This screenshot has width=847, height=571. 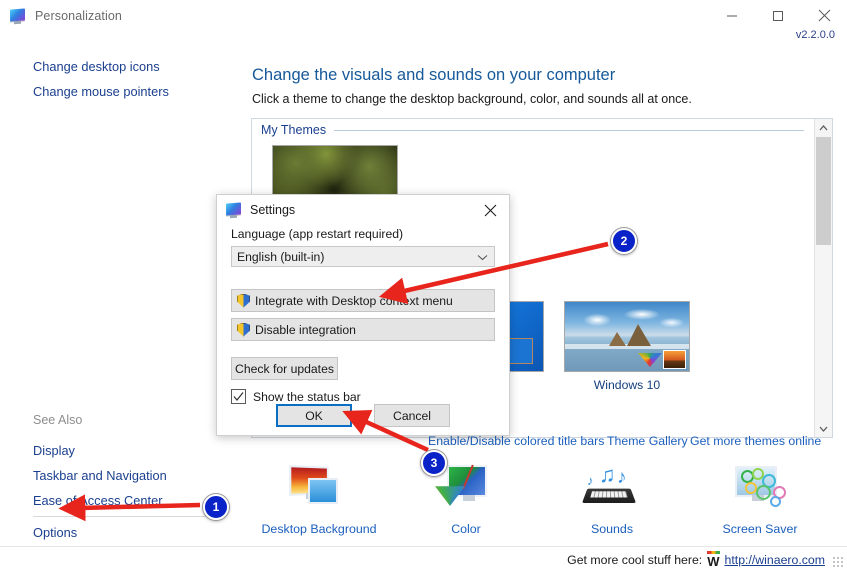 I want to click on show-status-bar-checkbox, so click(x=238, y=396).